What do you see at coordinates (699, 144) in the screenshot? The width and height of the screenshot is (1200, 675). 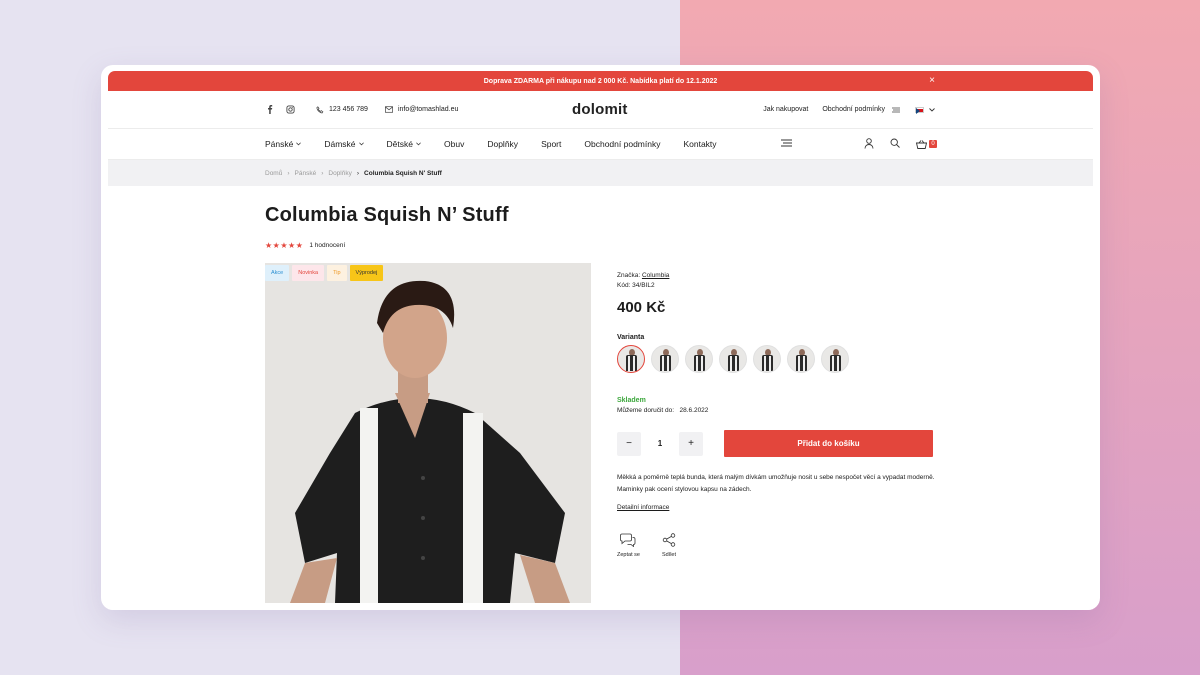 I see `nav-item-kontakty: Kontakty` at bounding box center [699, 144].